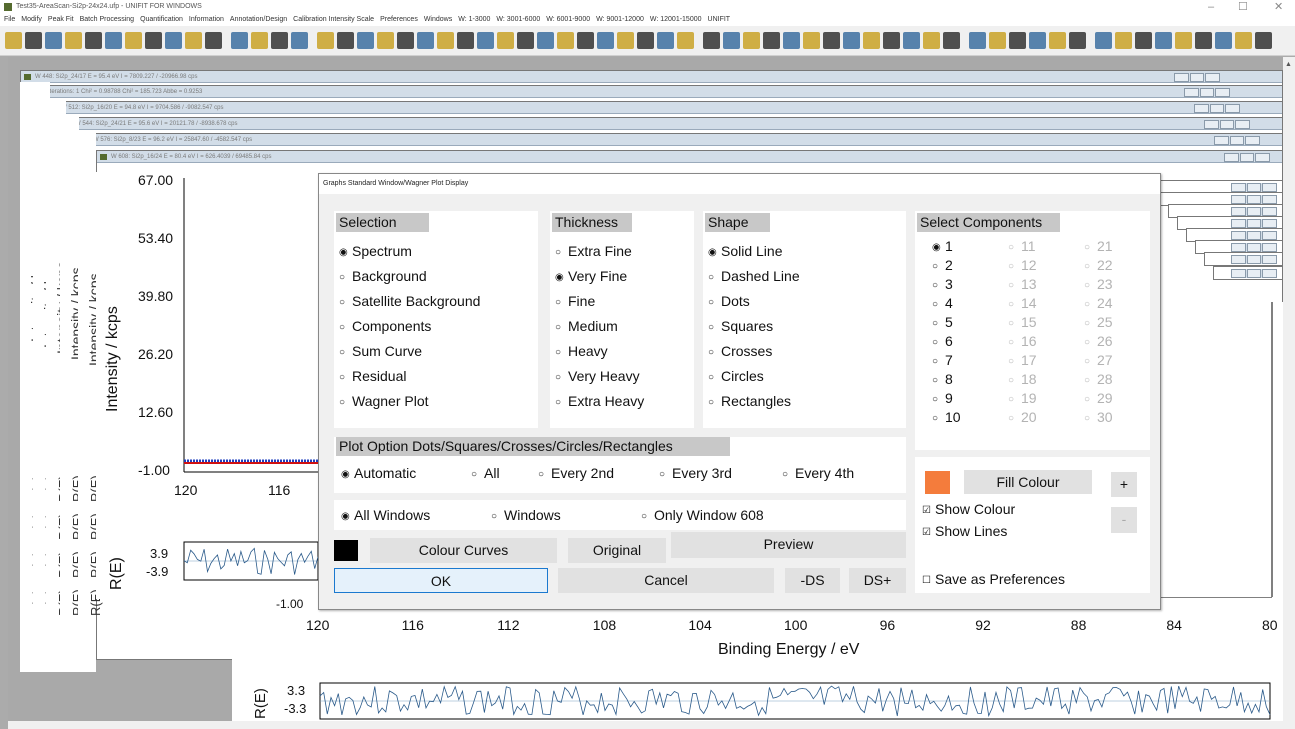  Describe the element at coordinates (378, 474) in the screenshot. I see `plot_option-option-automatic: ◉ Automatic` at that location.